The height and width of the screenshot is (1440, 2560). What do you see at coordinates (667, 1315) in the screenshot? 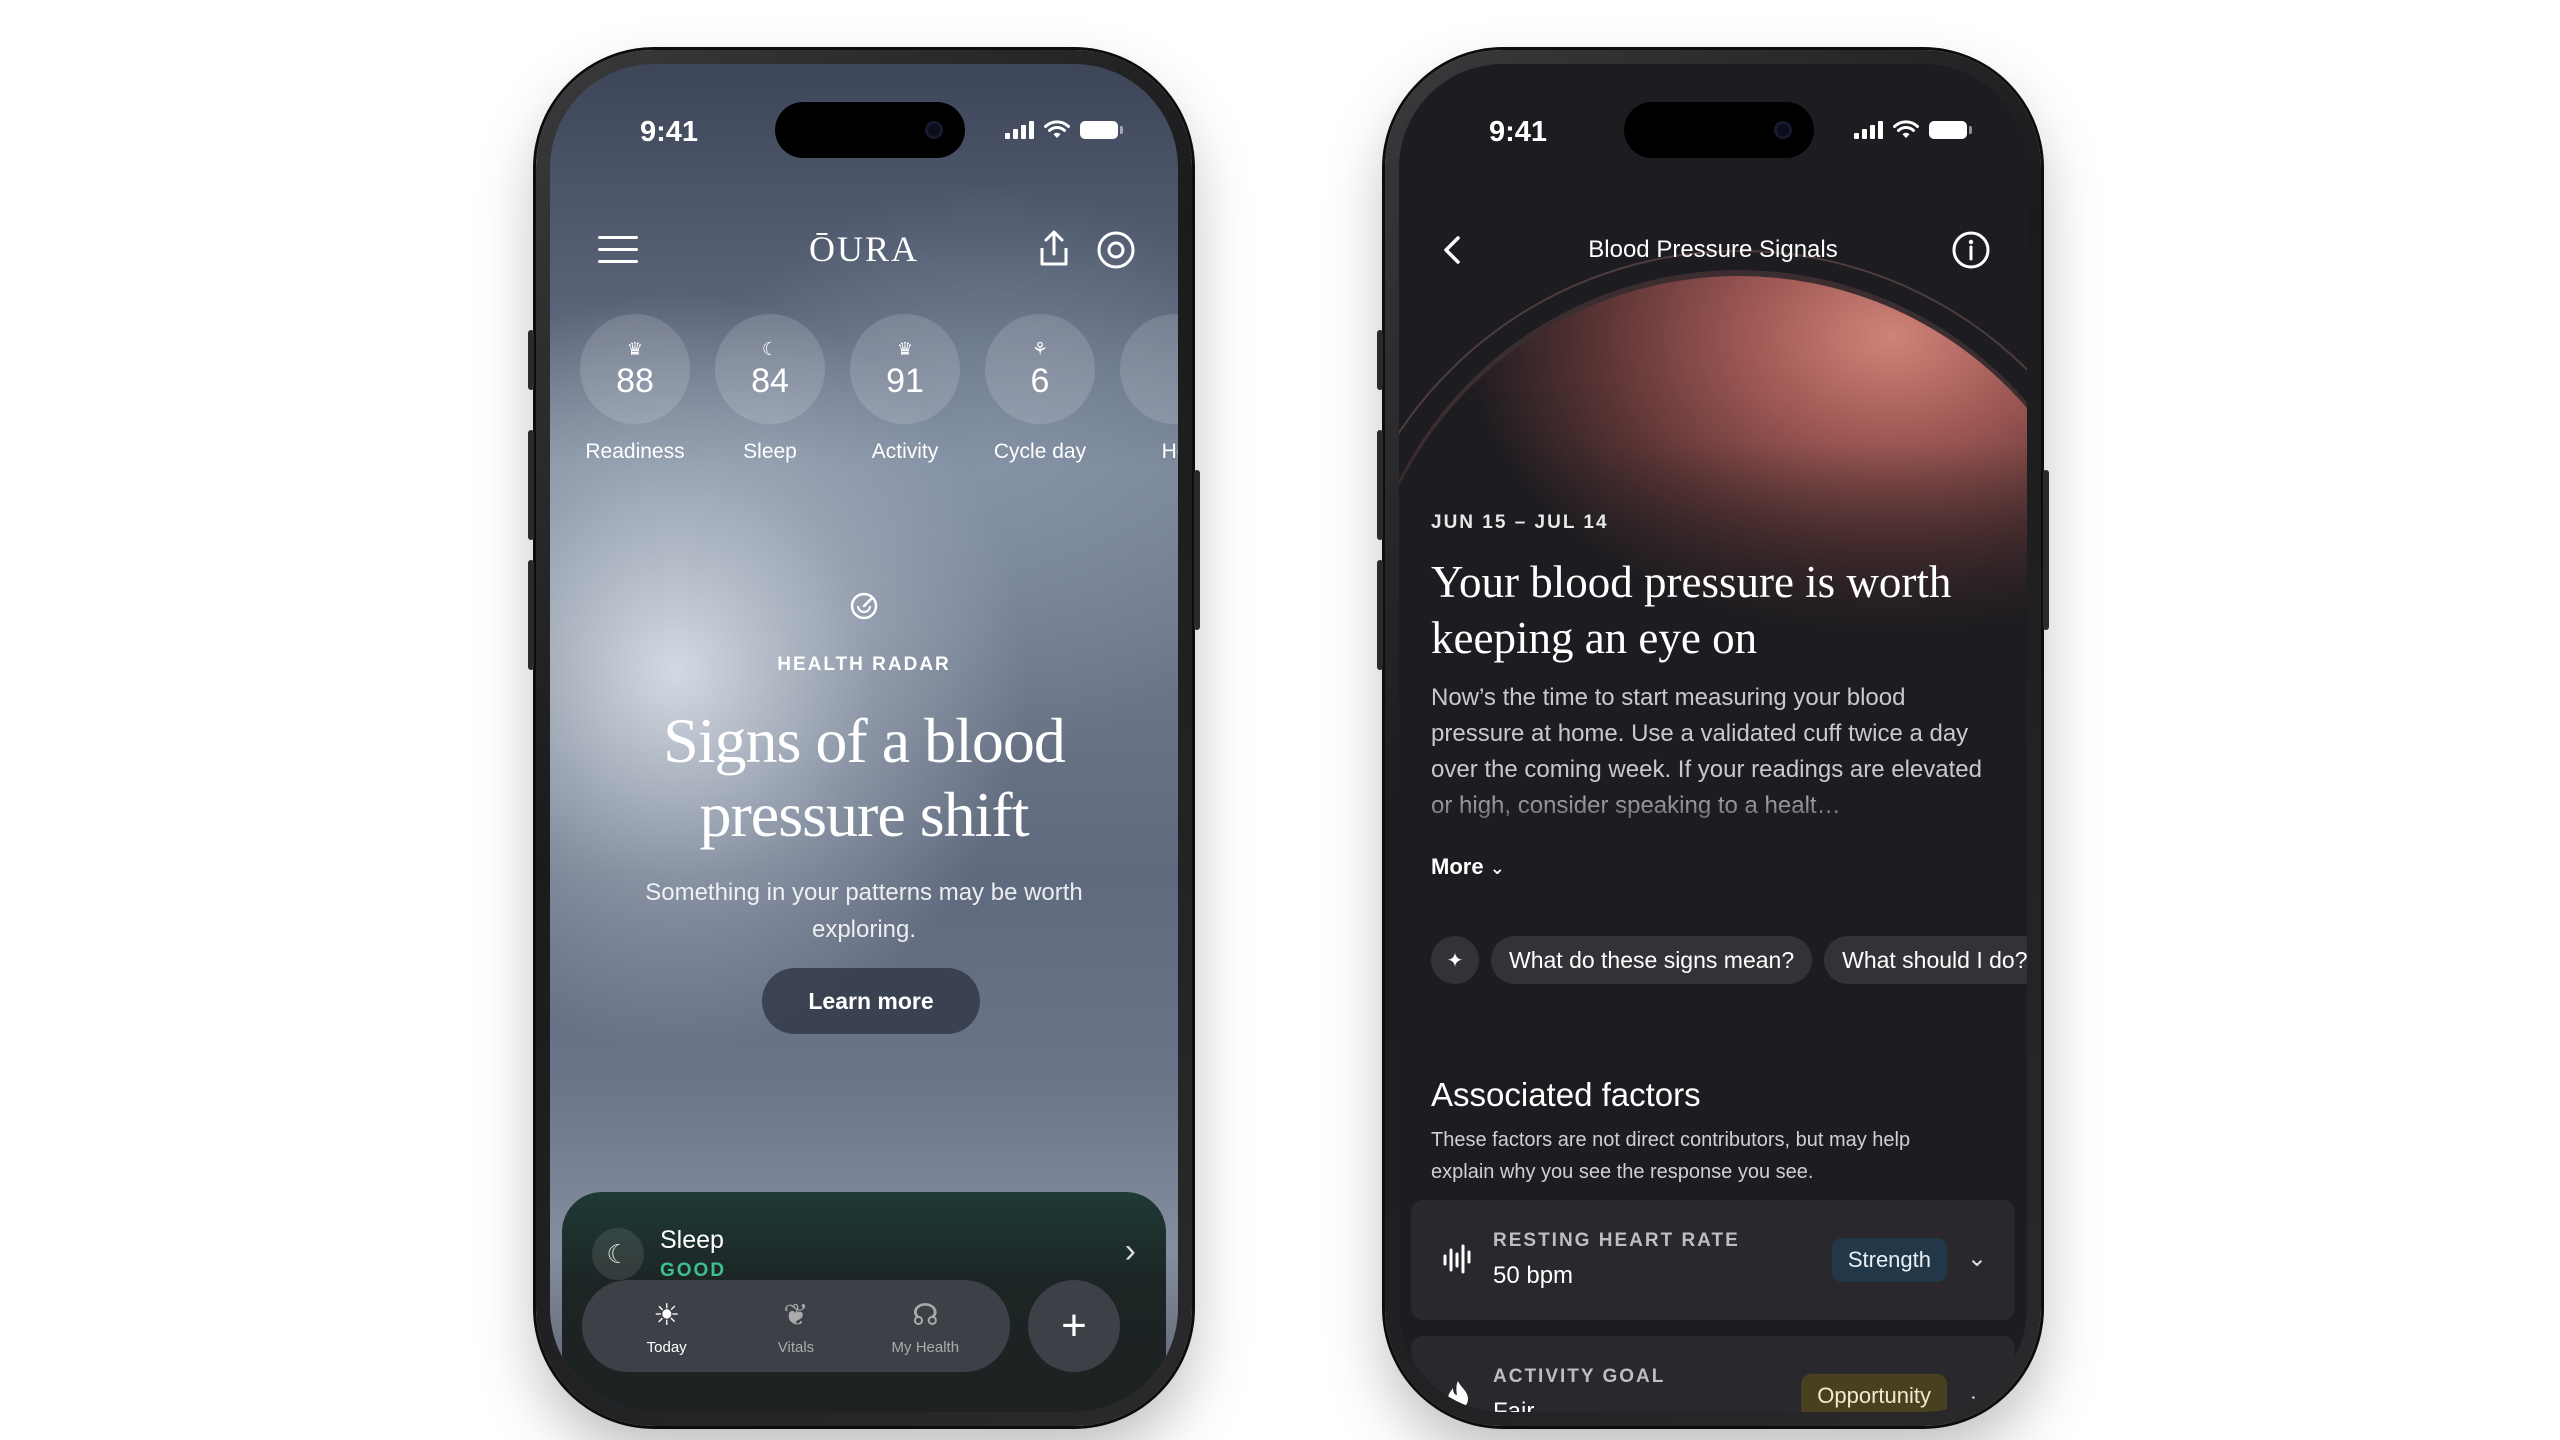
I see `sun-icon: ☀` at bounding box center [667, 1315].